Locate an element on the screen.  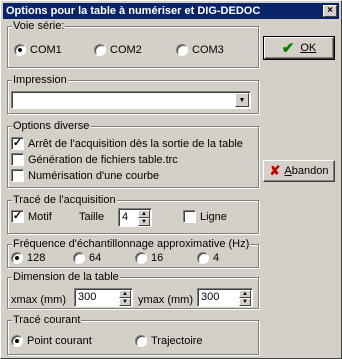
checkbox-ligne: Ligne is located at coordinates (205, 216).